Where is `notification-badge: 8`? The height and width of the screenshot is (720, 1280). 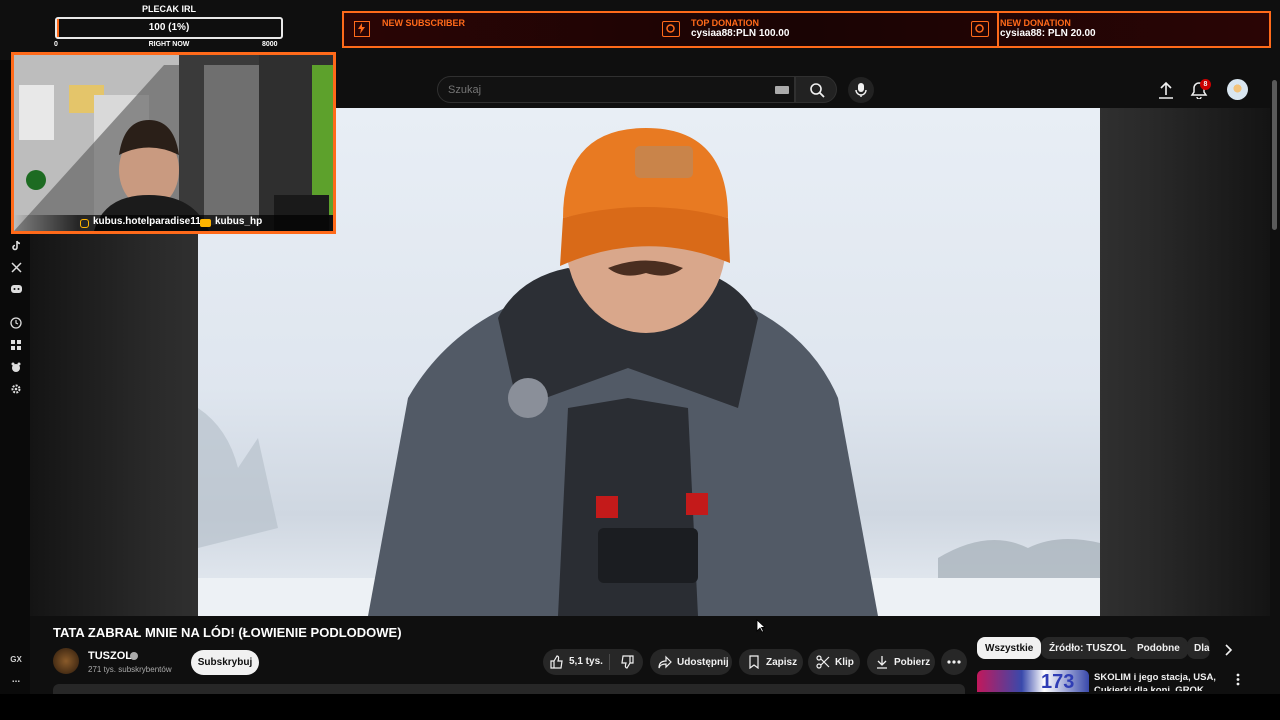
notification-badge: 8 is located at coordinates (1205, 84).